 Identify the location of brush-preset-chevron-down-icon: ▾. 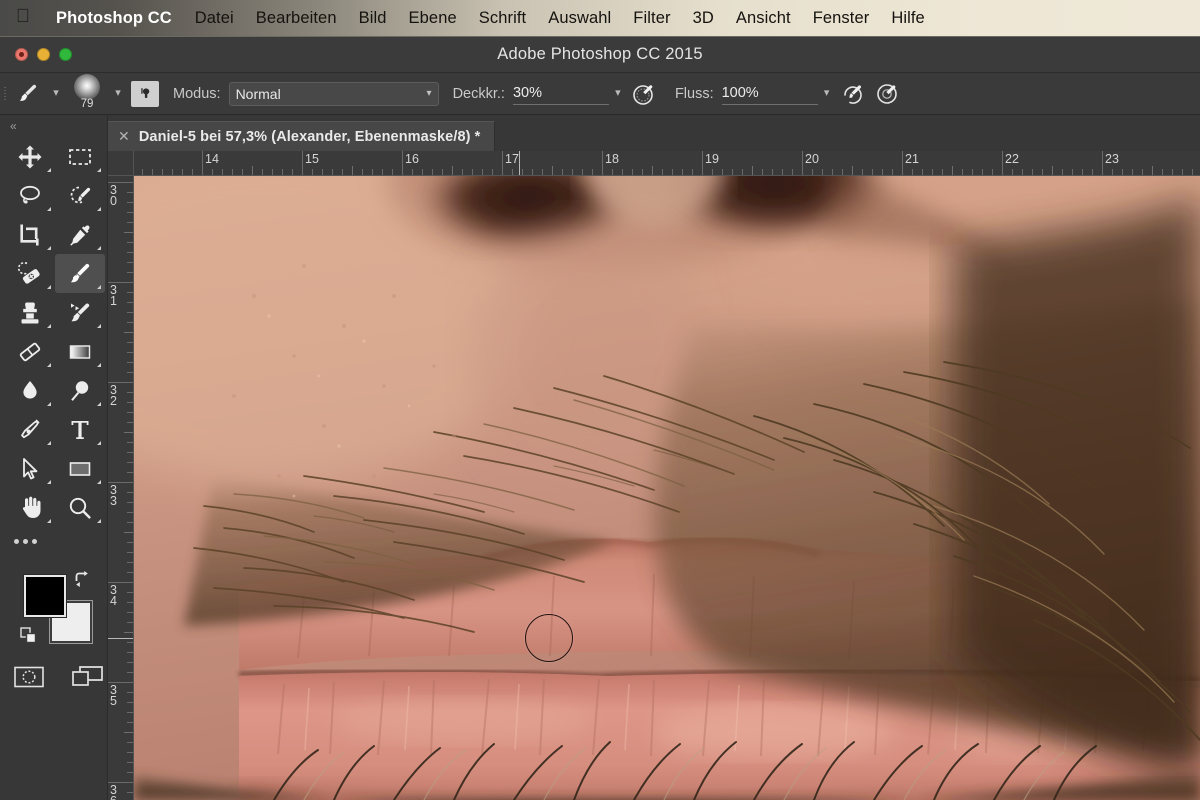
(118, 93).